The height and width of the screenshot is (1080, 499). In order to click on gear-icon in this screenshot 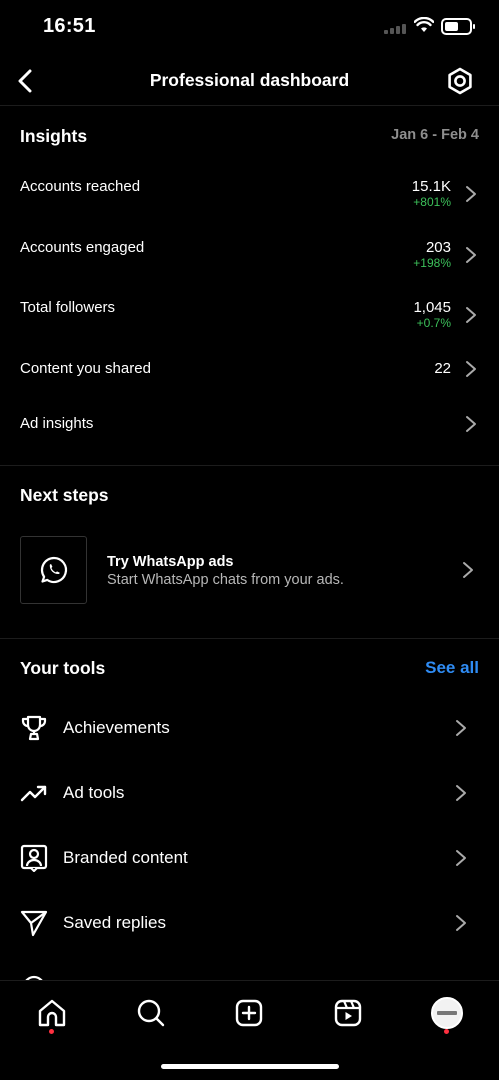, I will do `click(460, 81)`.